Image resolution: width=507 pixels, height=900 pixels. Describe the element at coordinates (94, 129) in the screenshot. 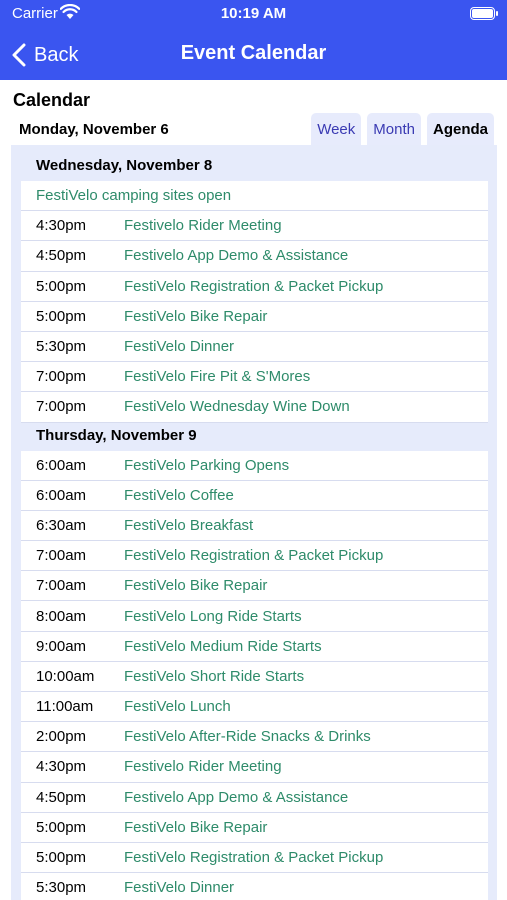

I see `current-date: Monday, November 6` at that location.